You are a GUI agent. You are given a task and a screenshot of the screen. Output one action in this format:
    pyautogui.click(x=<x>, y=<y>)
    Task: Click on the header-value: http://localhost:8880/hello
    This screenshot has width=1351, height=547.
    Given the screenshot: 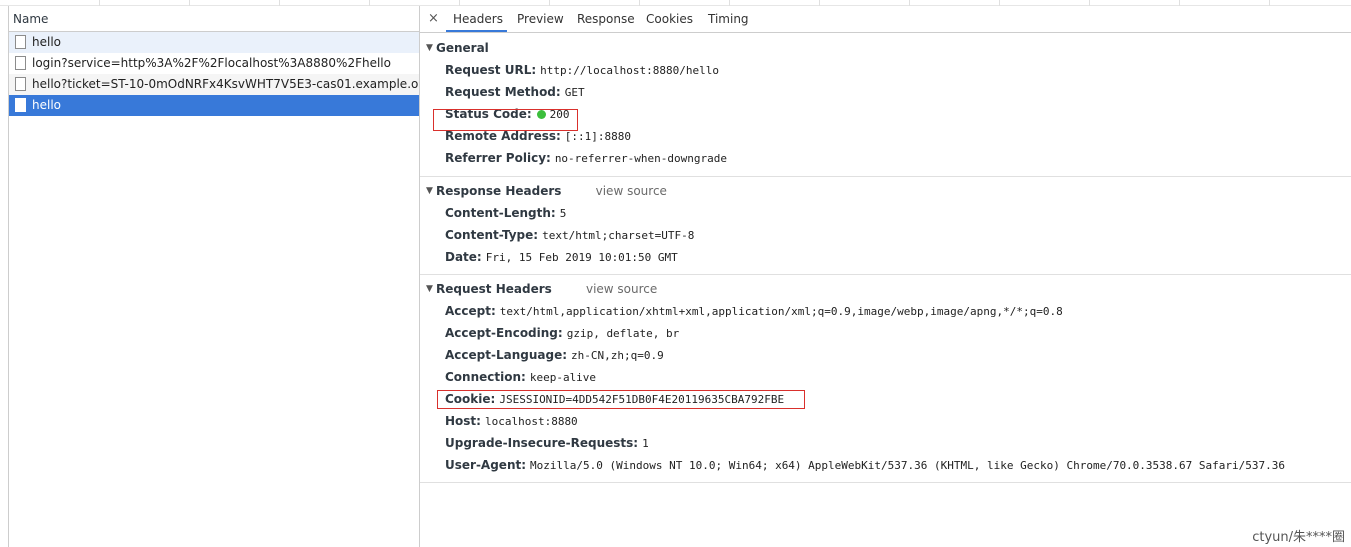 What is the action you would take?
    pyautogui.click(x=629, y=70)
    